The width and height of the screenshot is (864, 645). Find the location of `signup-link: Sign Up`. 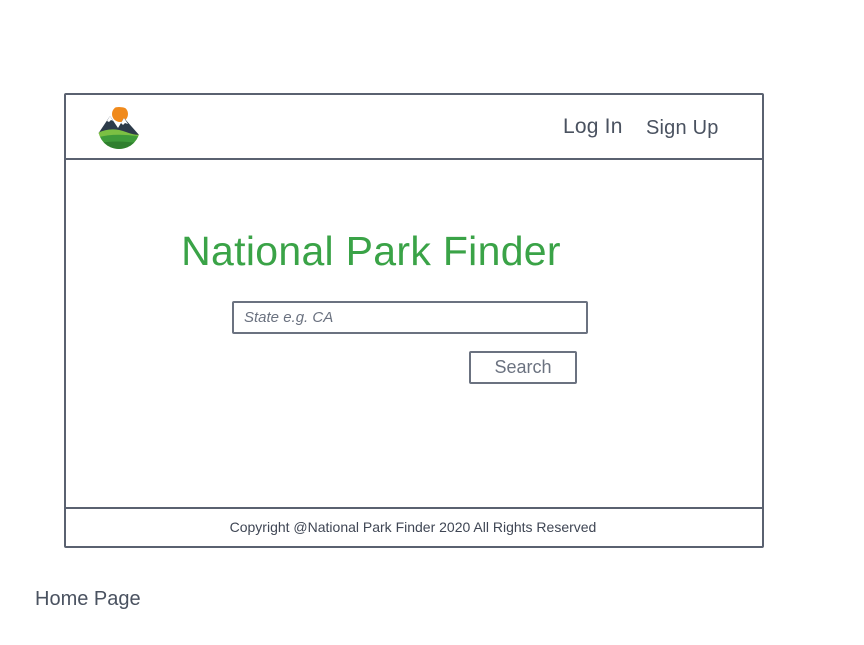

signup-link: Sign Up is located at coordinates (682, 128).